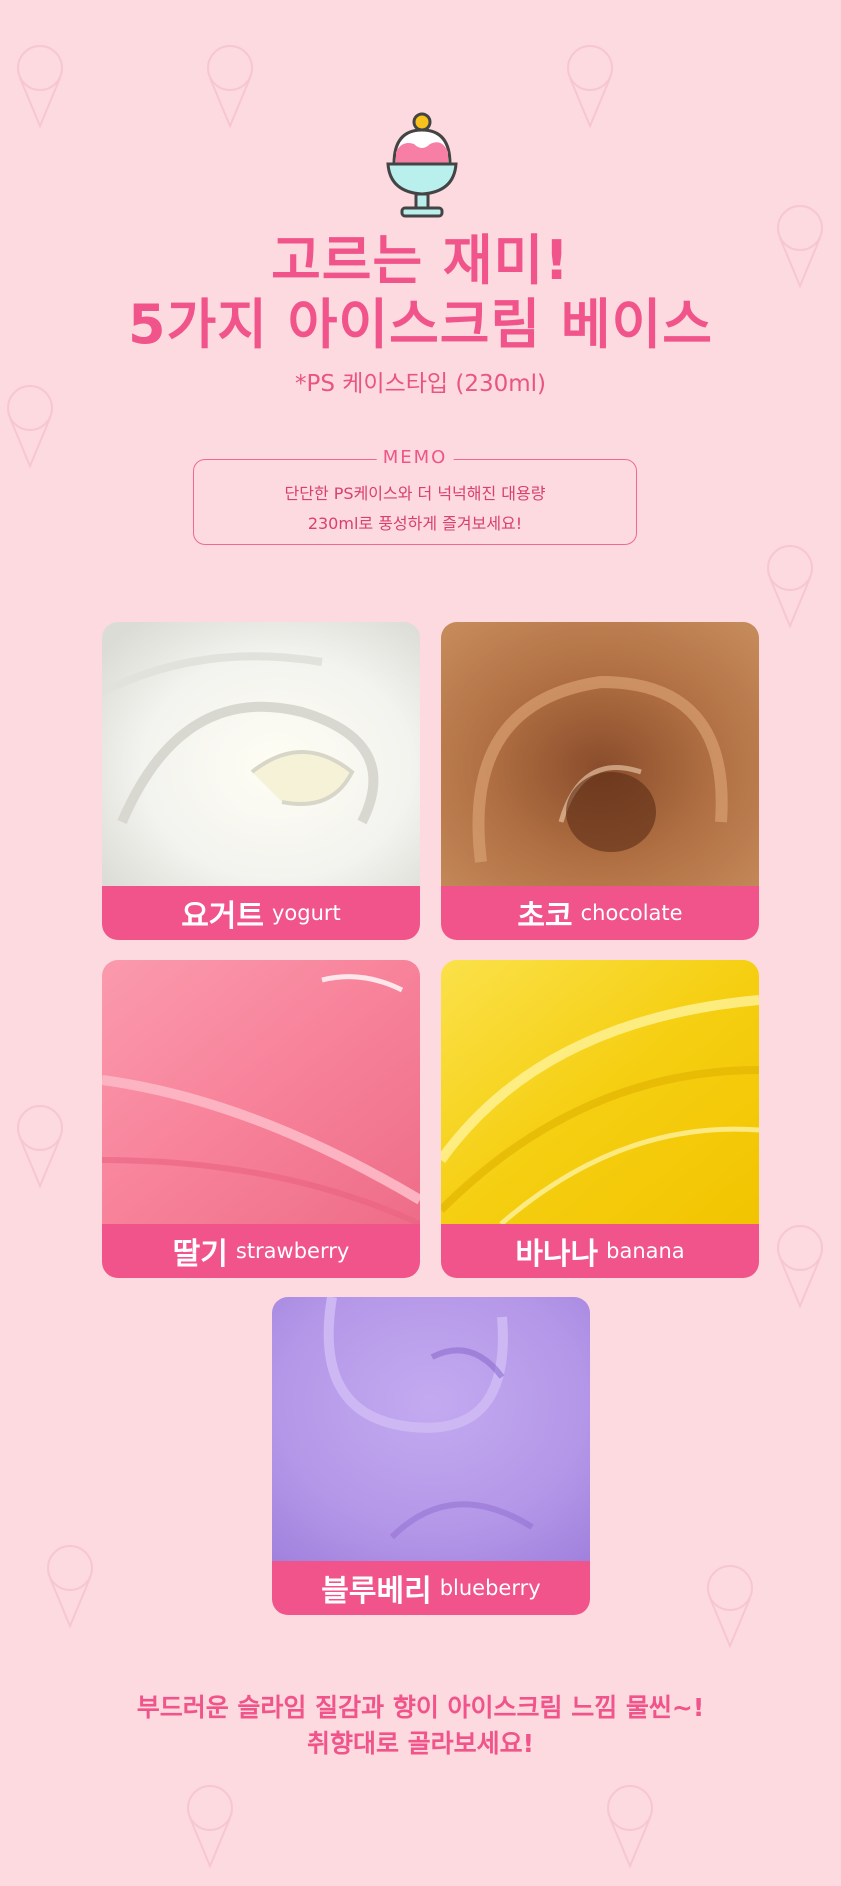  What do you see at coordinates (261, 1092) in the screenshot?
I see `strawberry-texture-image` at bounding box center [261, 1092].